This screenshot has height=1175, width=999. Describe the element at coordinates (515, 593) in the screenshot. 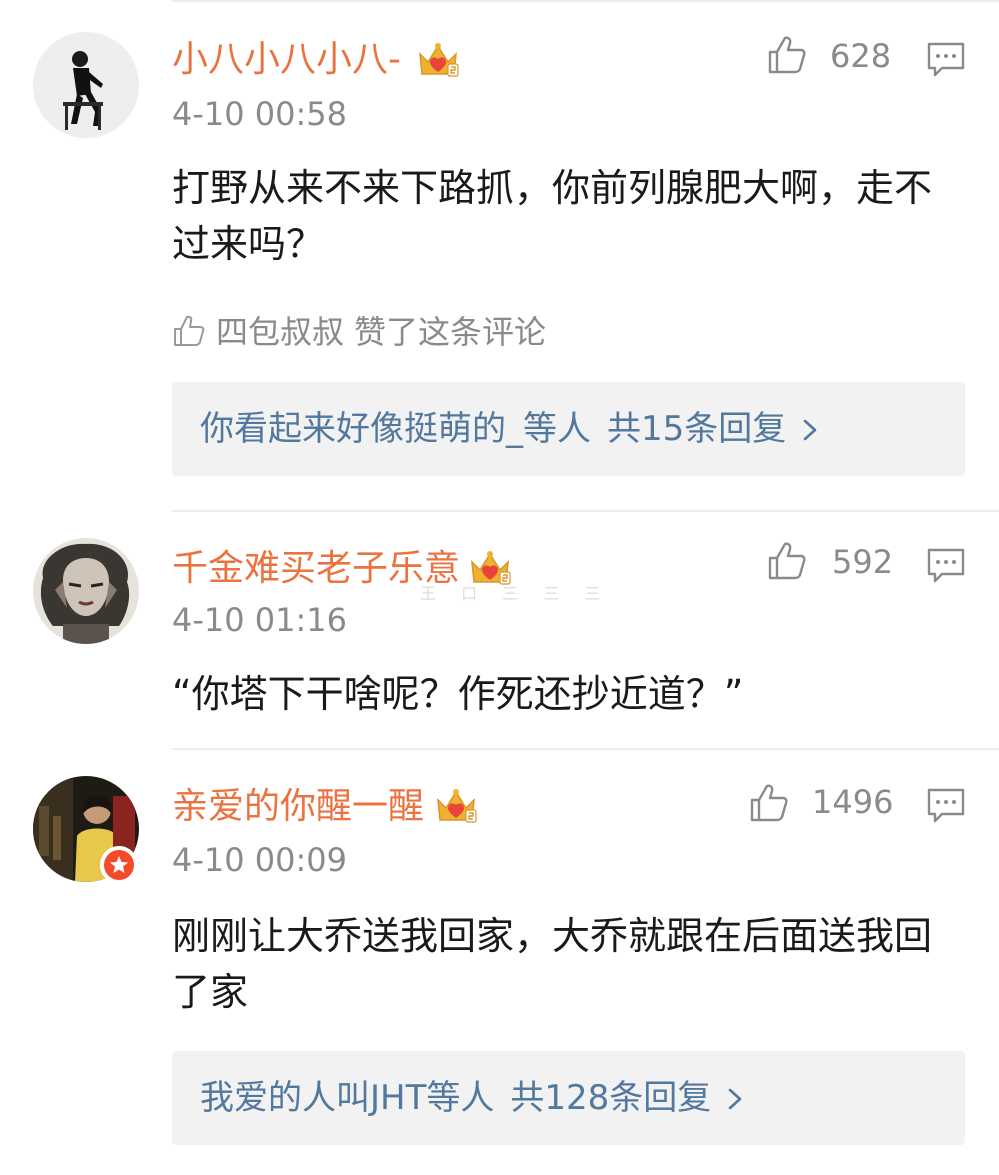

I see `watermark: 王 口 三 三 三` at that location.